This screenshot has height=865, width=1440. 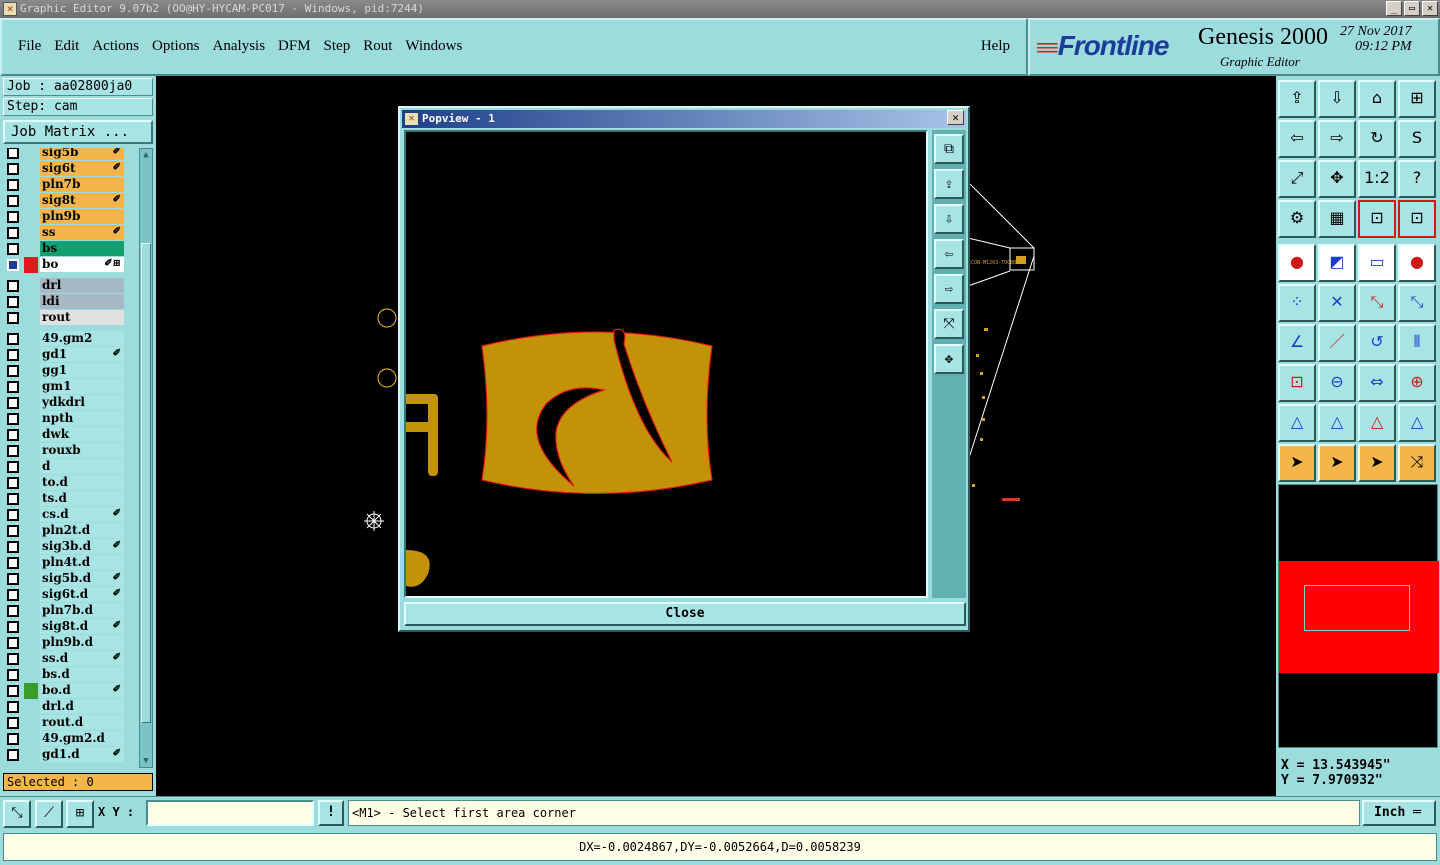 I want to click on exclamation-button: !, so click(x=331, y=813).